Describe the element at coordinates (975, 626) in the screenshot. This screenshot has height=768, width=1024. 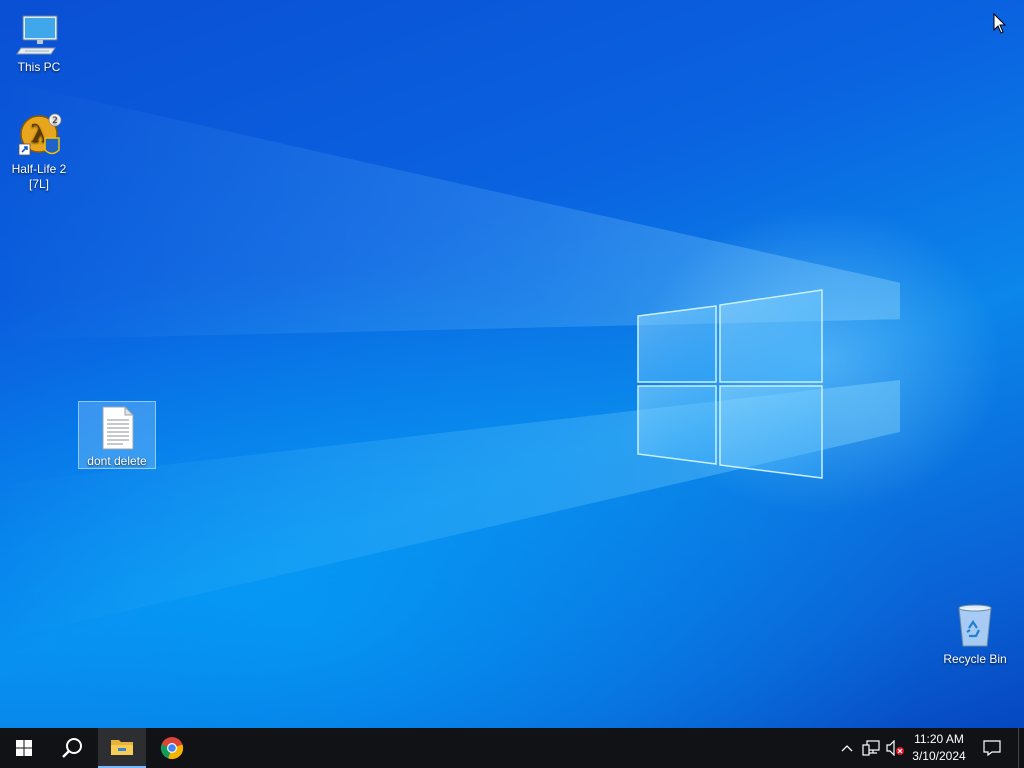
I see `recycle-bin-icon` at that location.